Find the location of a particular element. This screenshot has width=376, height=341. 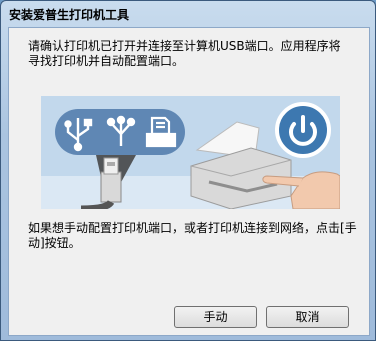

cancel-button: 取消 is located at coordinates (307, 317).